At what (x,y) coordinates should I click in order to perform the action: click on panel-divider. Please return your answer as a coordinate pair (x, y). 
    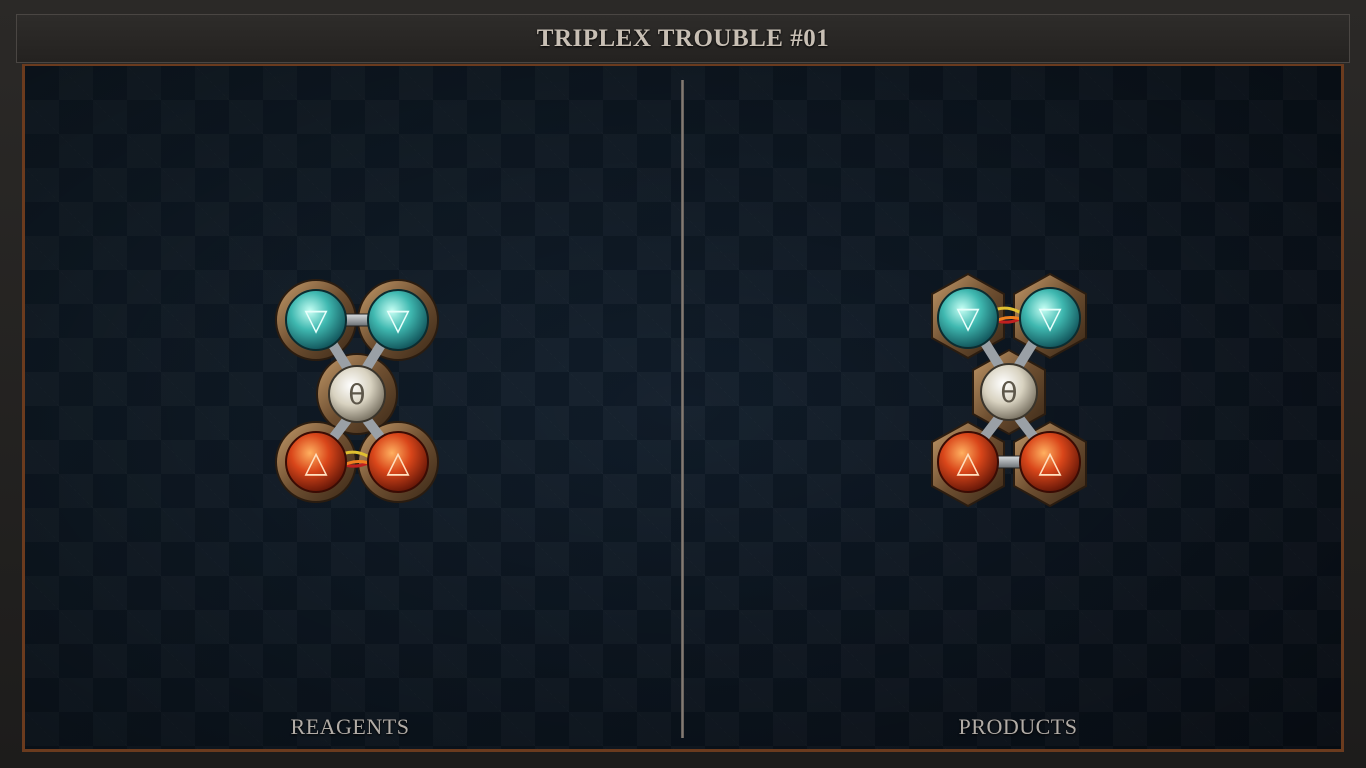
    Looking at the image, I should click on (682, 409).